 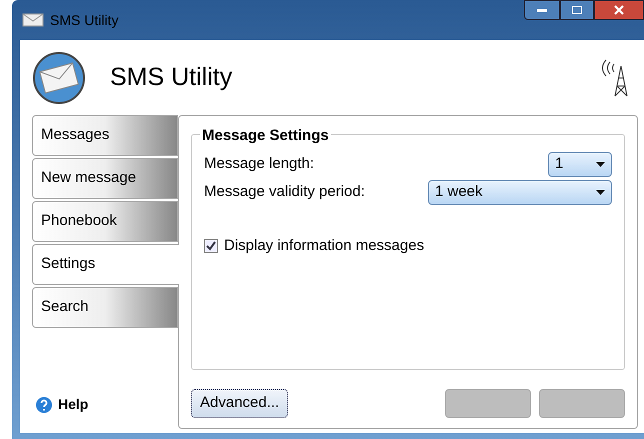 What do you see at coordinates (284, 192) in the screenshot?
I see `field-label: Message validity period:` at bounding box center [284, 192].